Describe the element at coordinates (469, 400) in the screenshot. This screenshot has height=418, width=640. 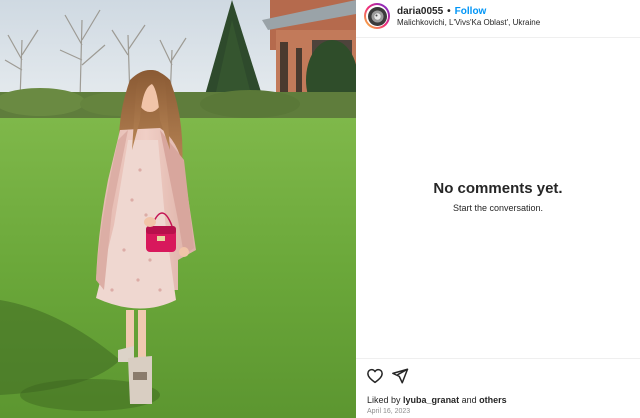
I see `likes-conjunction: and` at that location.